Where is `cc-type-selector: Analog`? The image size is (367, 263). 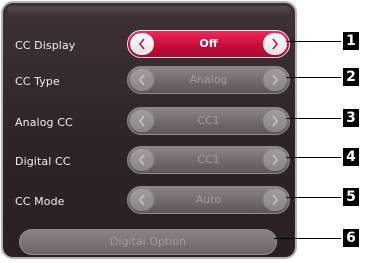
cc-type-selector: Analog is located at coordinates (208, 80).